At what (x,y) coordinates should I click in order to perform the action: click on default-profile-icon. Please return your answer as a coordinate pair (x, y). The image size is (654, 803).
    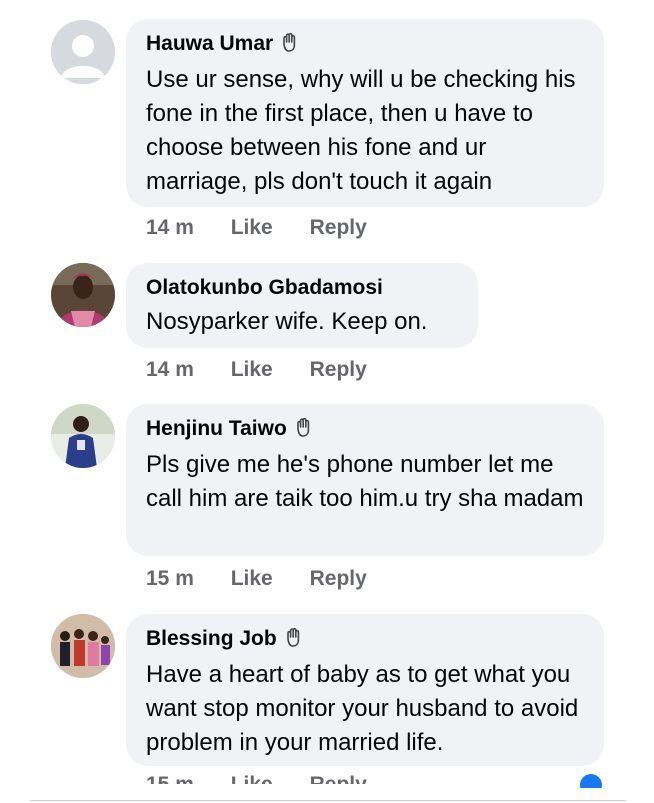
    Looking at the image, I should click on (83, 52).